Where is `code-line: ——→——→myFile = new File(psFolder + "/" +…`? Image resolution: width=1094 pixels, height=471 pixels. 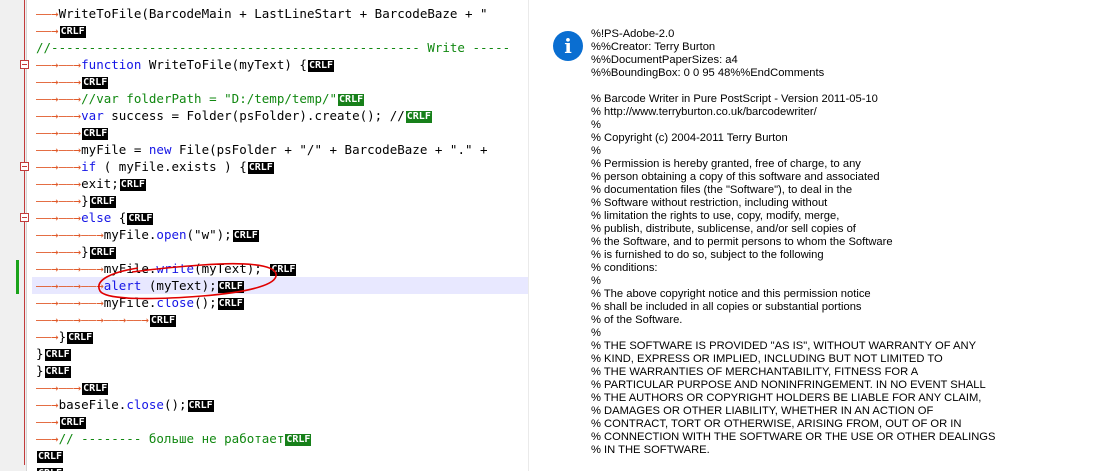
code-line: ——→——→myFile = new File(psFolder + "/" +… is located at coordinates (262, 149).